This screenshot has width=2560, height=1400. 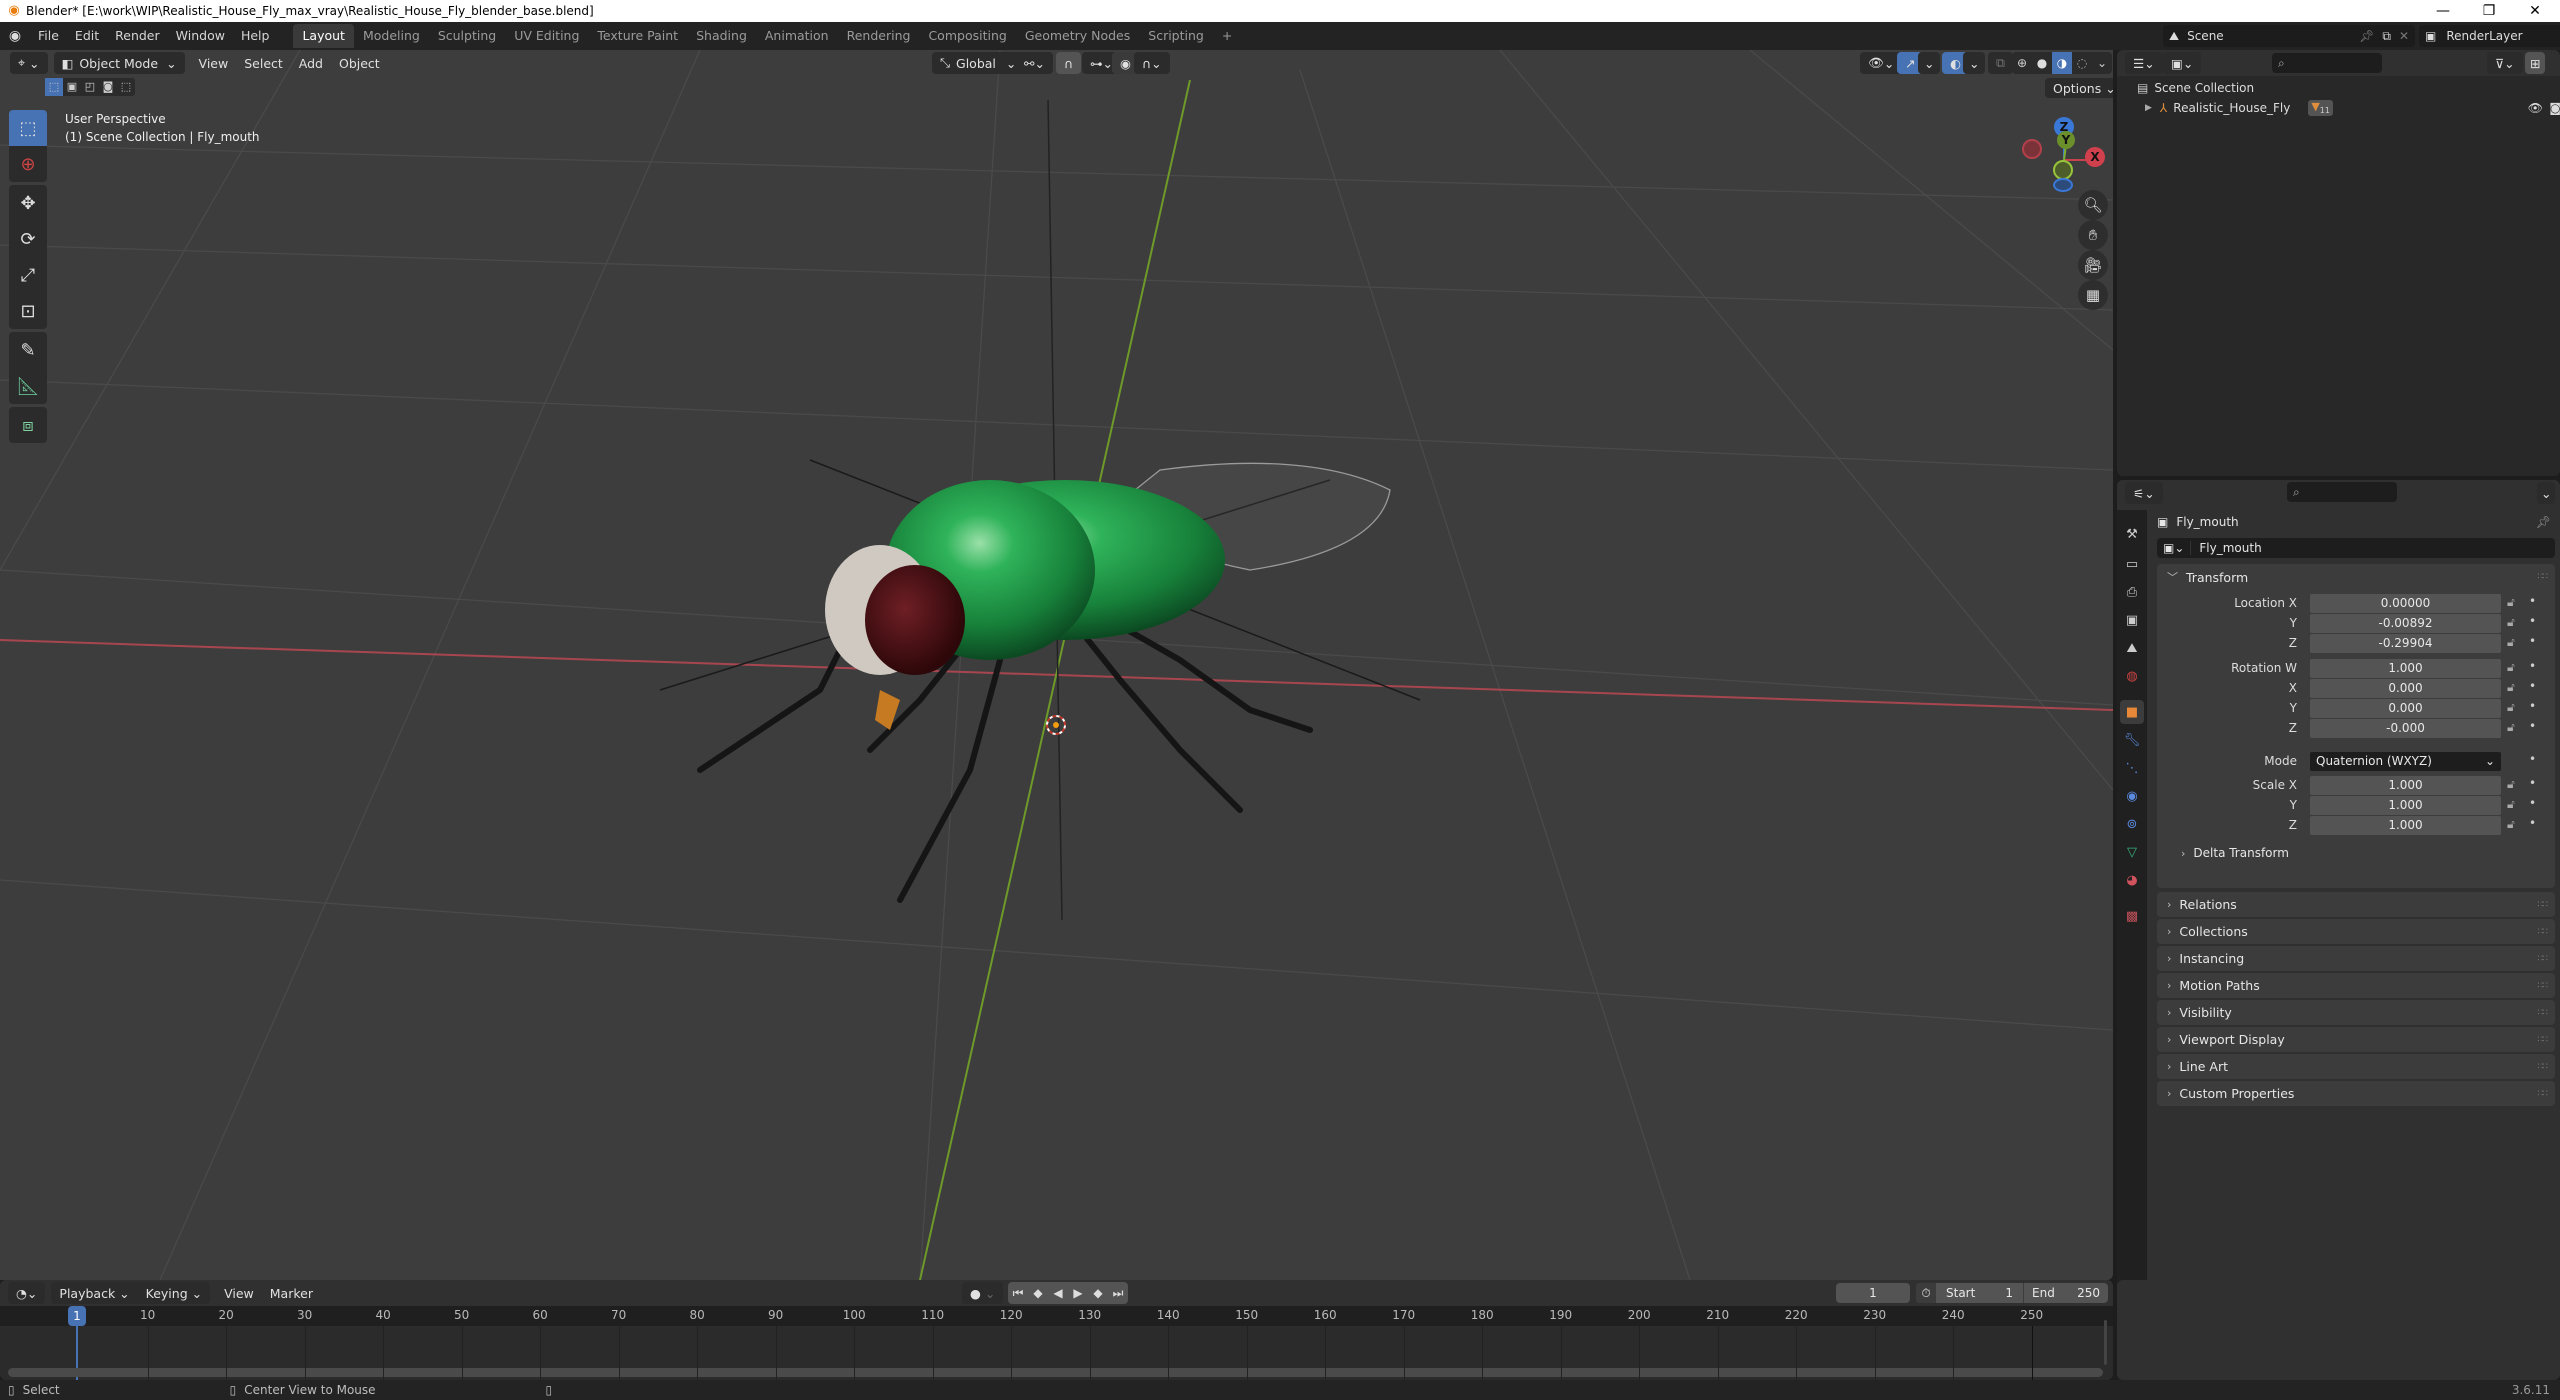 What do you see at coordinates (721, 36) in the screenshot?
I see `workspace-tab-shading: Shading` at bounding box center [721, 36].